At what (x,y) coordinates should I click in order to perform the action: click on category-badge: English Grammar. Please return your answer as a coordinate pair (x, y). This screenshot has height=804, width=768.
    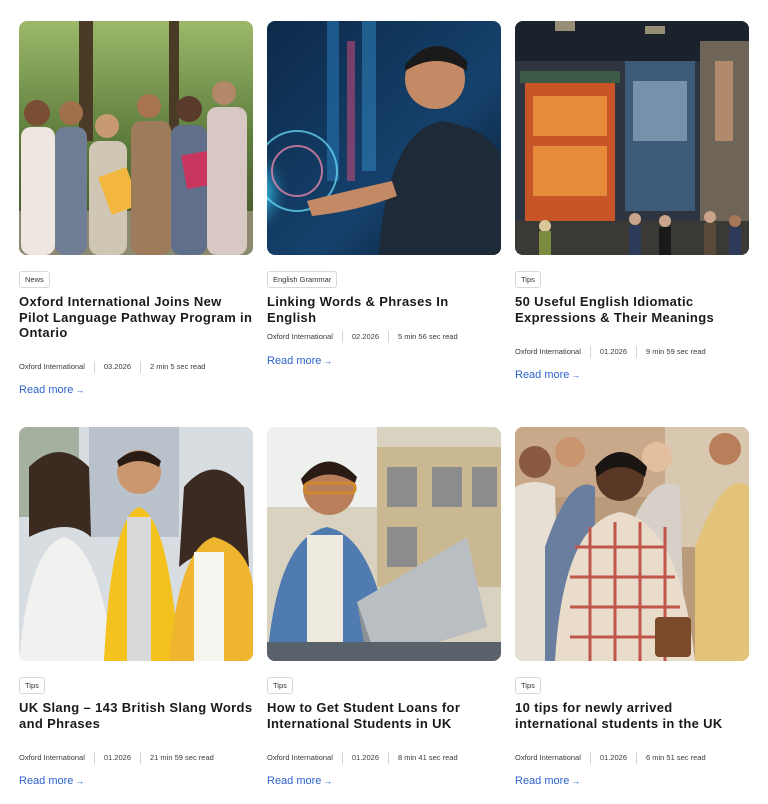
    Looking at the image, I should click on (302, 279).